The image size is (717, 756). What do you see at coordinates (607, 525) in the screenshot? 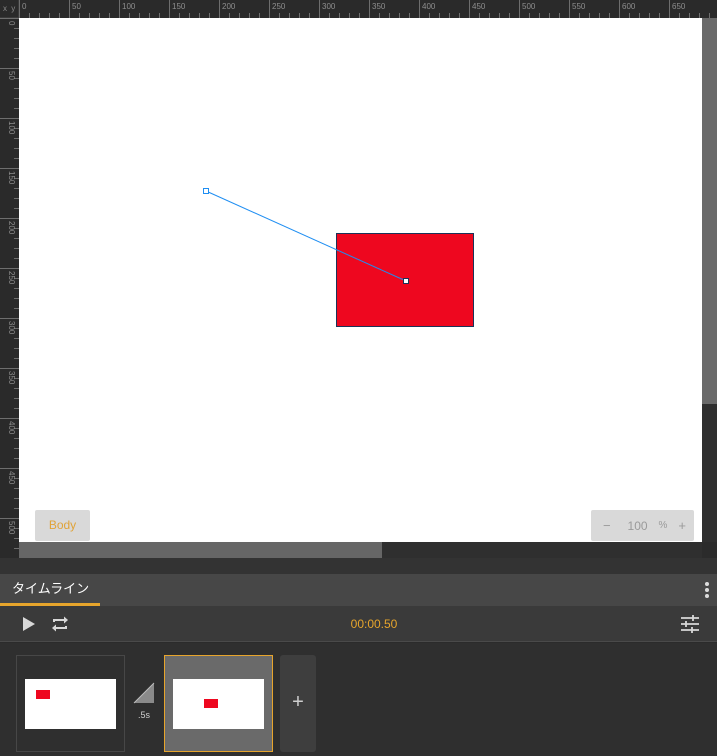
I see `zoom-out-button: −` at bounding box center [607, 525].